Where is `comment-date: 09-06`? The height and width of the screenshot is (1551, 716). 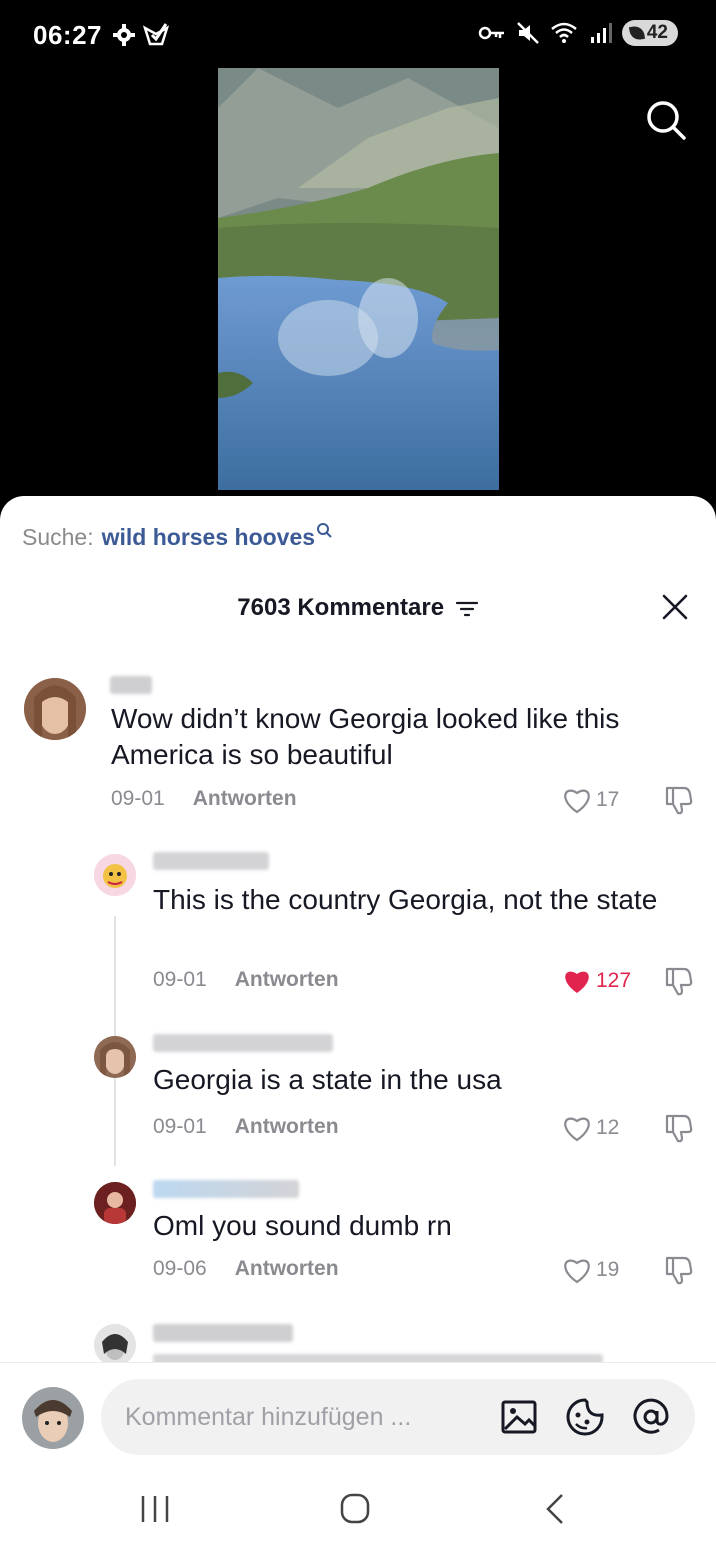
comment-date: 09-06 is located at coordinates (180, 1268).